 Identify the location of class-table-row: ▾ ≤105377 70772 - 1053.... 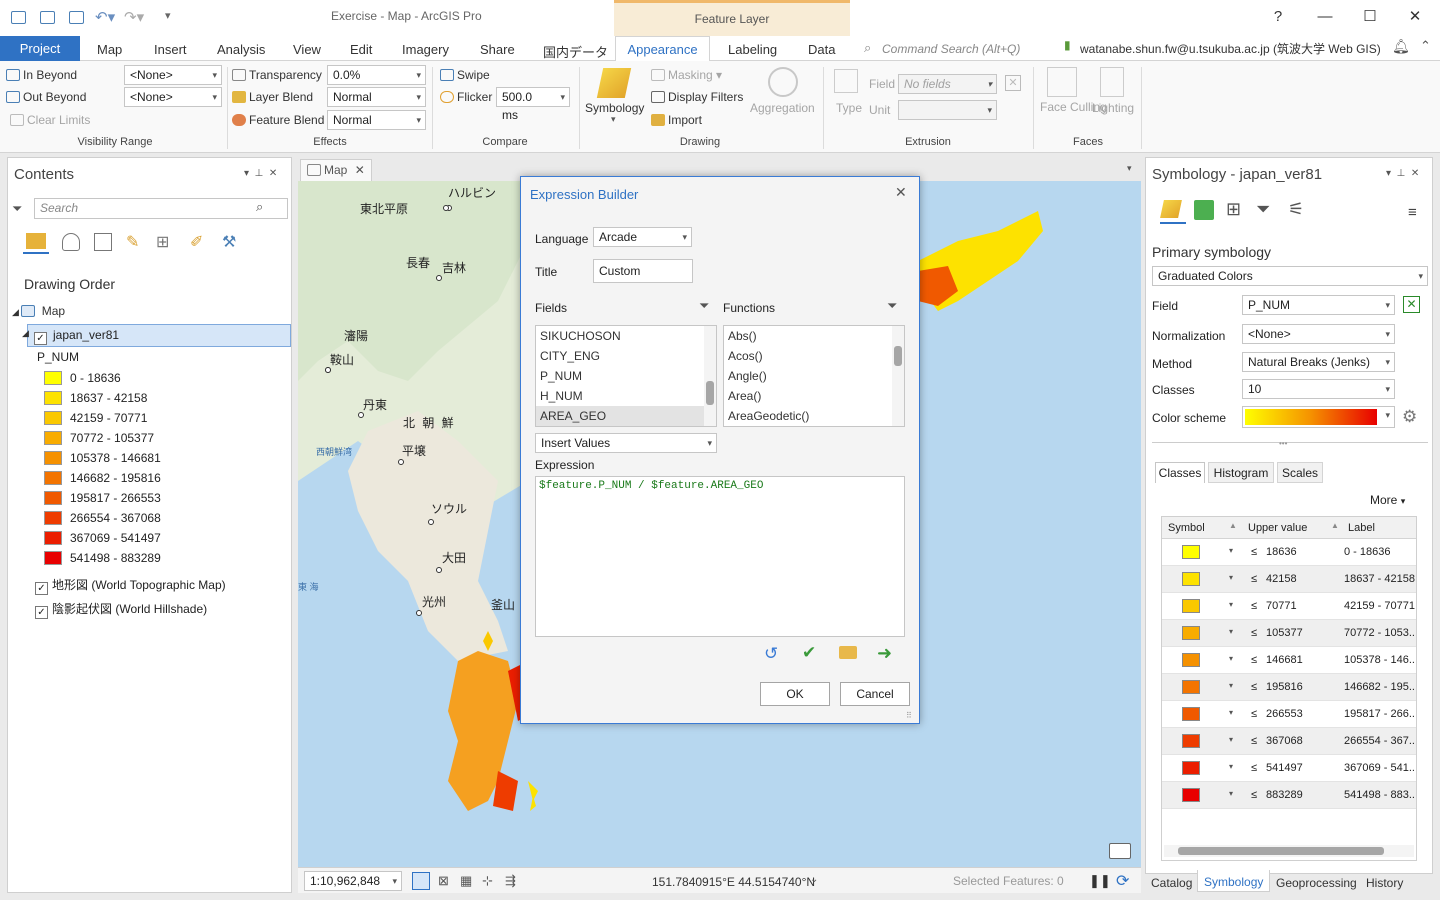
(1289, 633).